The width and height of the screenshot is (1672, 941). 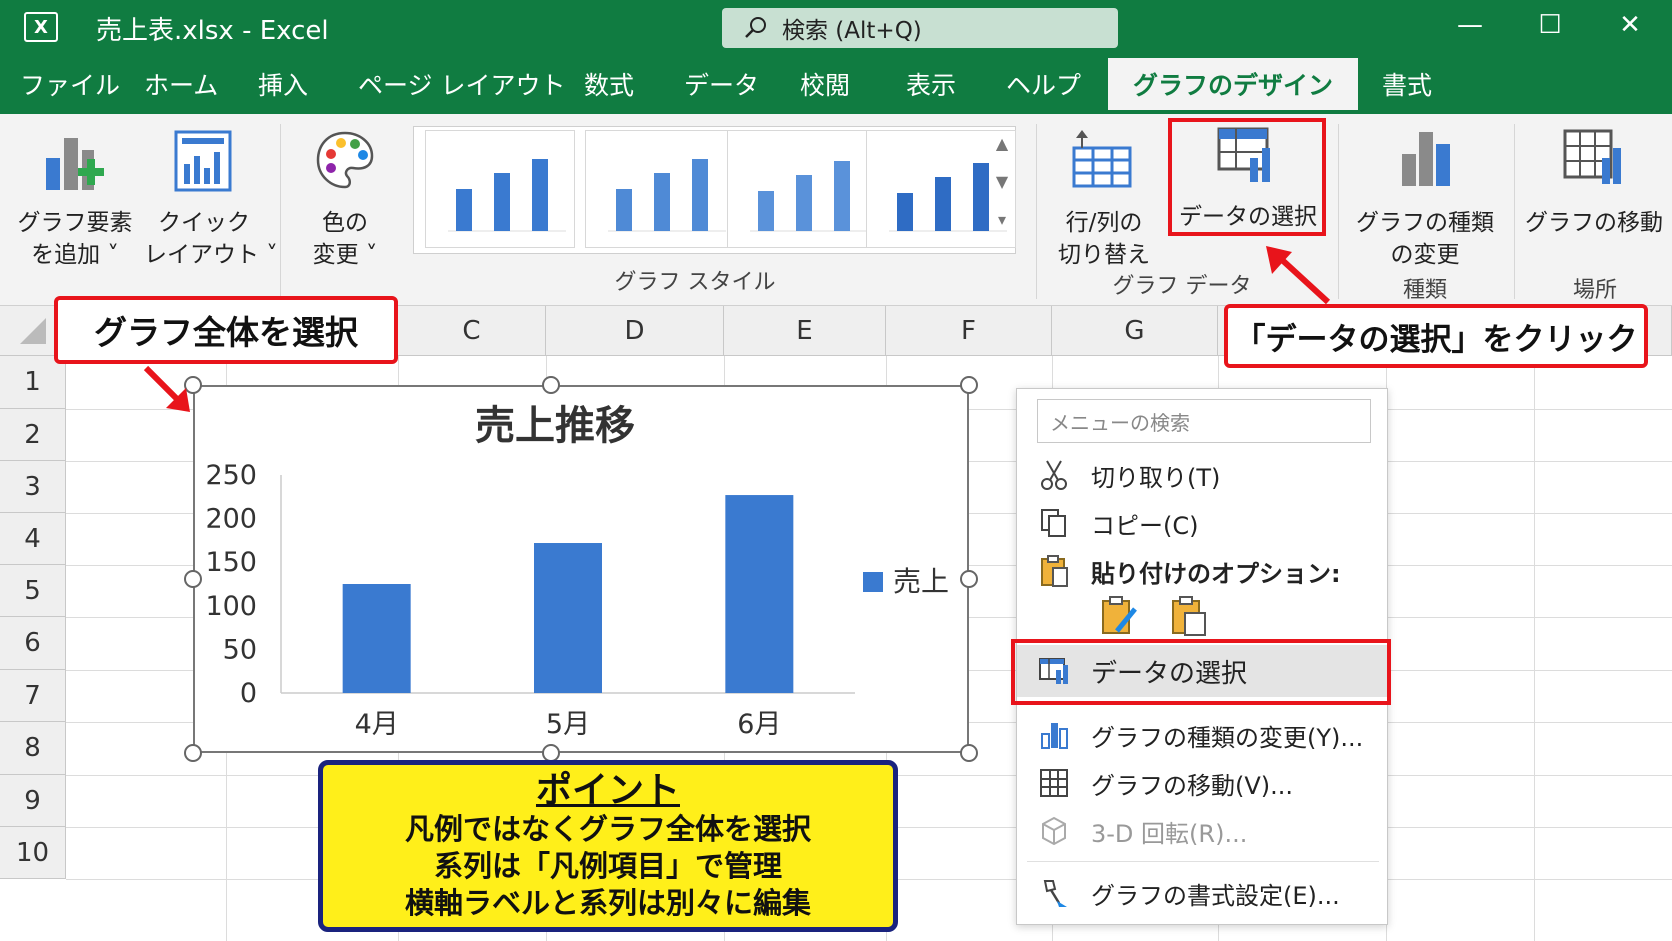 What do you see at coordinates (1247, 177) in the screenshot?
I see `select-data-highlight-box` at bounding box center [1247, 177].